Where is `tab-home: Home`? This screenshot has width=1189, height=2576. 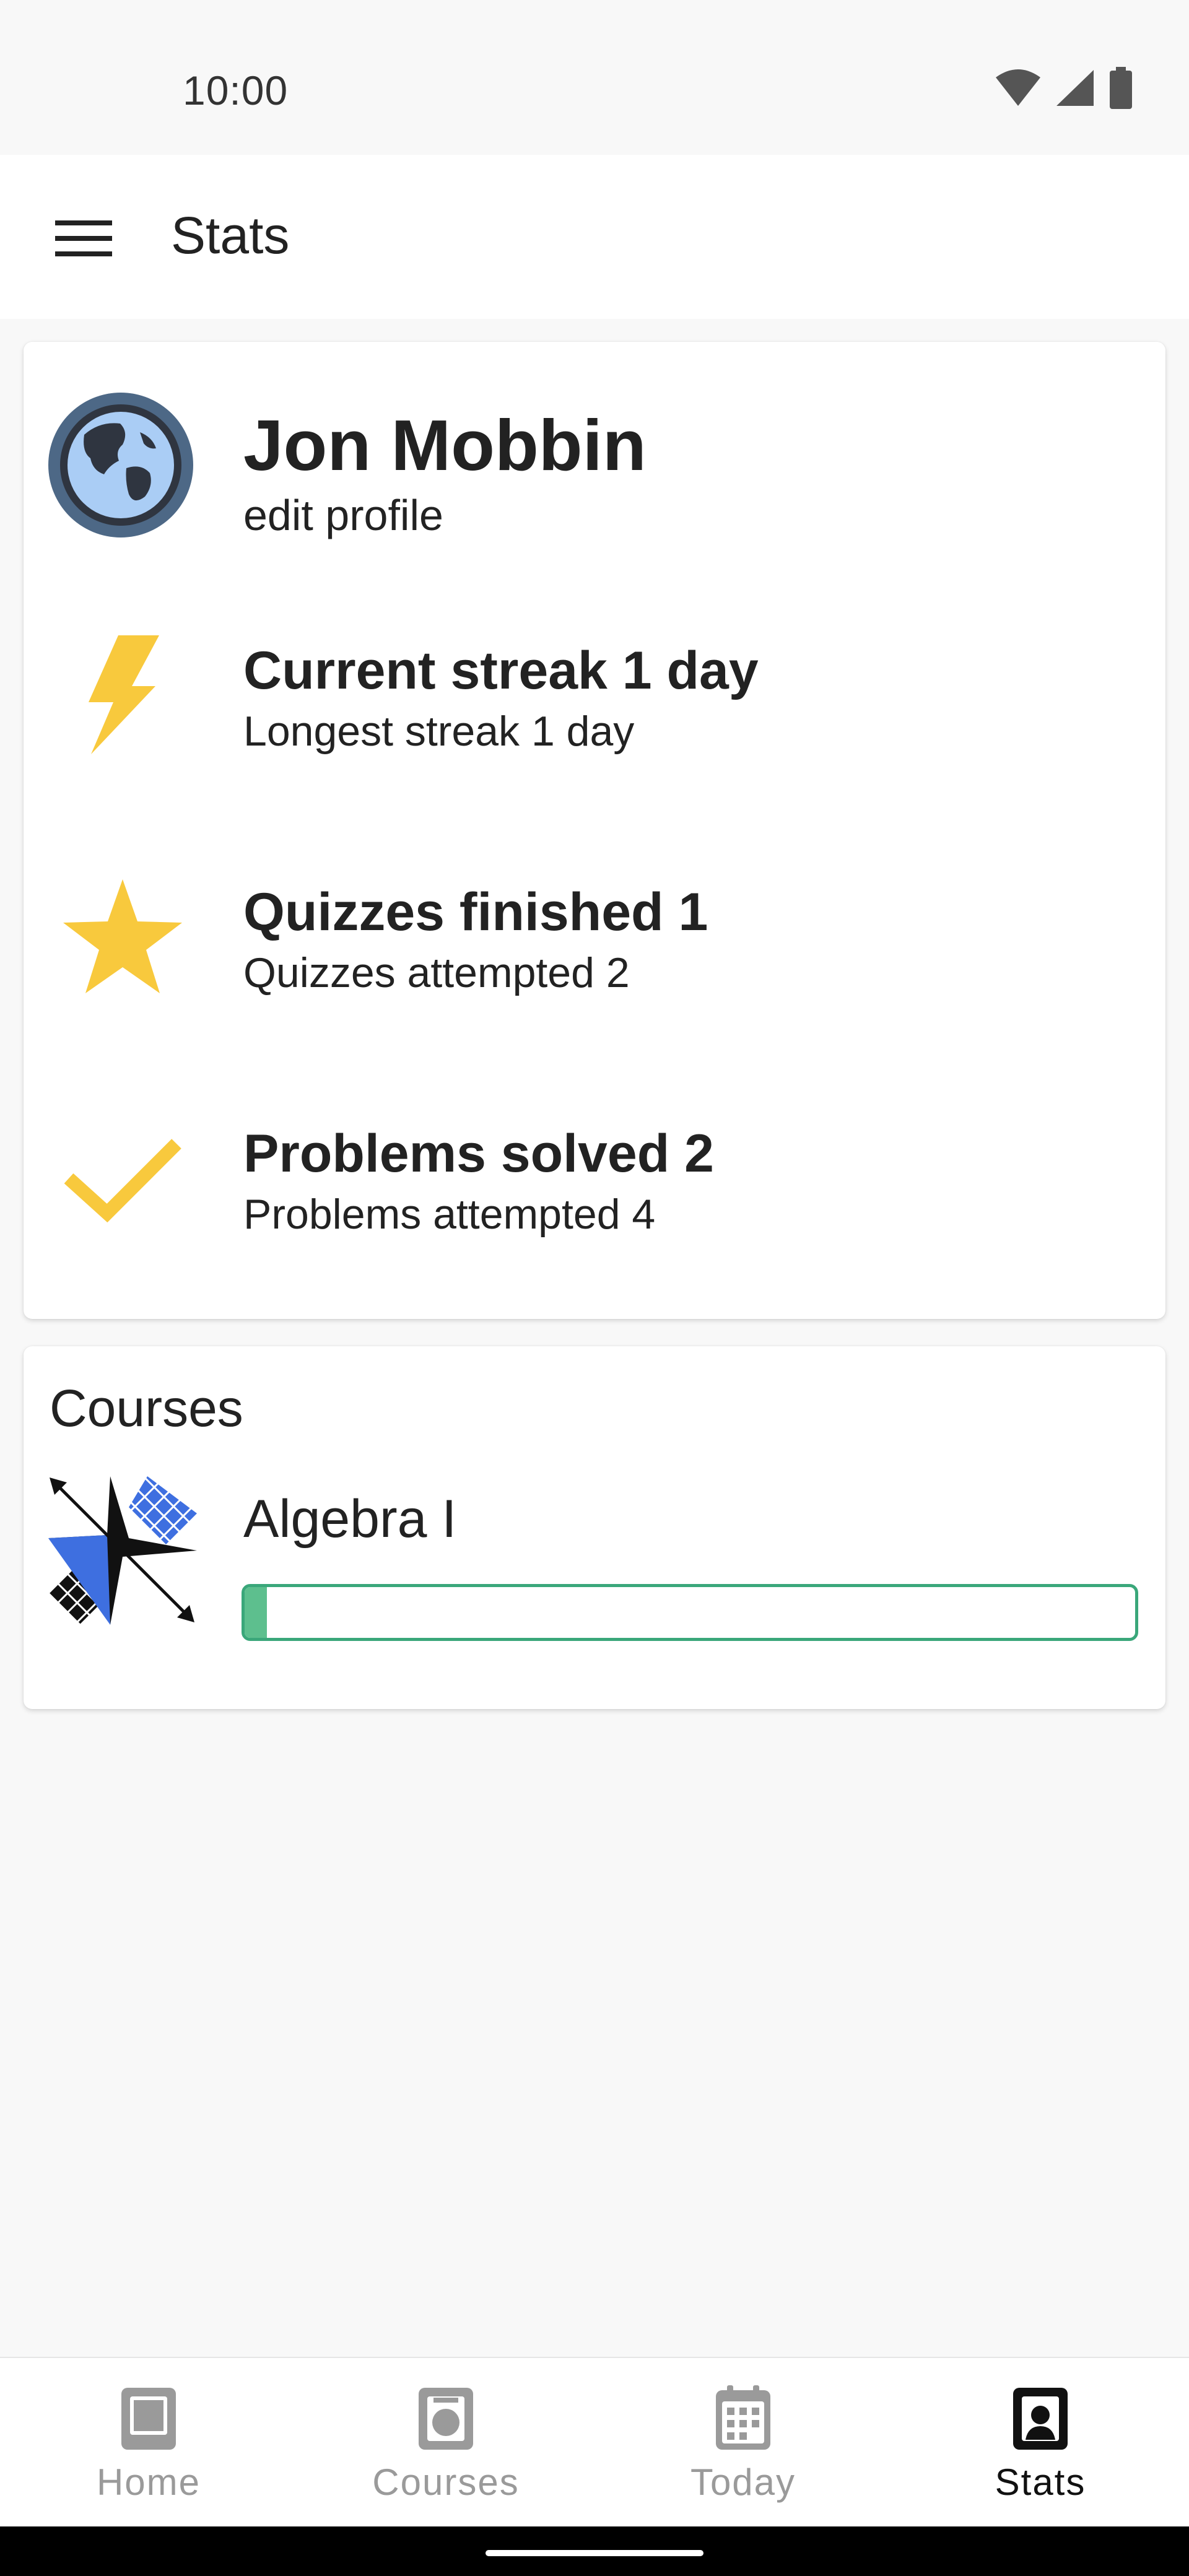 tab-home: Home is located at coordinates (148, 2442).